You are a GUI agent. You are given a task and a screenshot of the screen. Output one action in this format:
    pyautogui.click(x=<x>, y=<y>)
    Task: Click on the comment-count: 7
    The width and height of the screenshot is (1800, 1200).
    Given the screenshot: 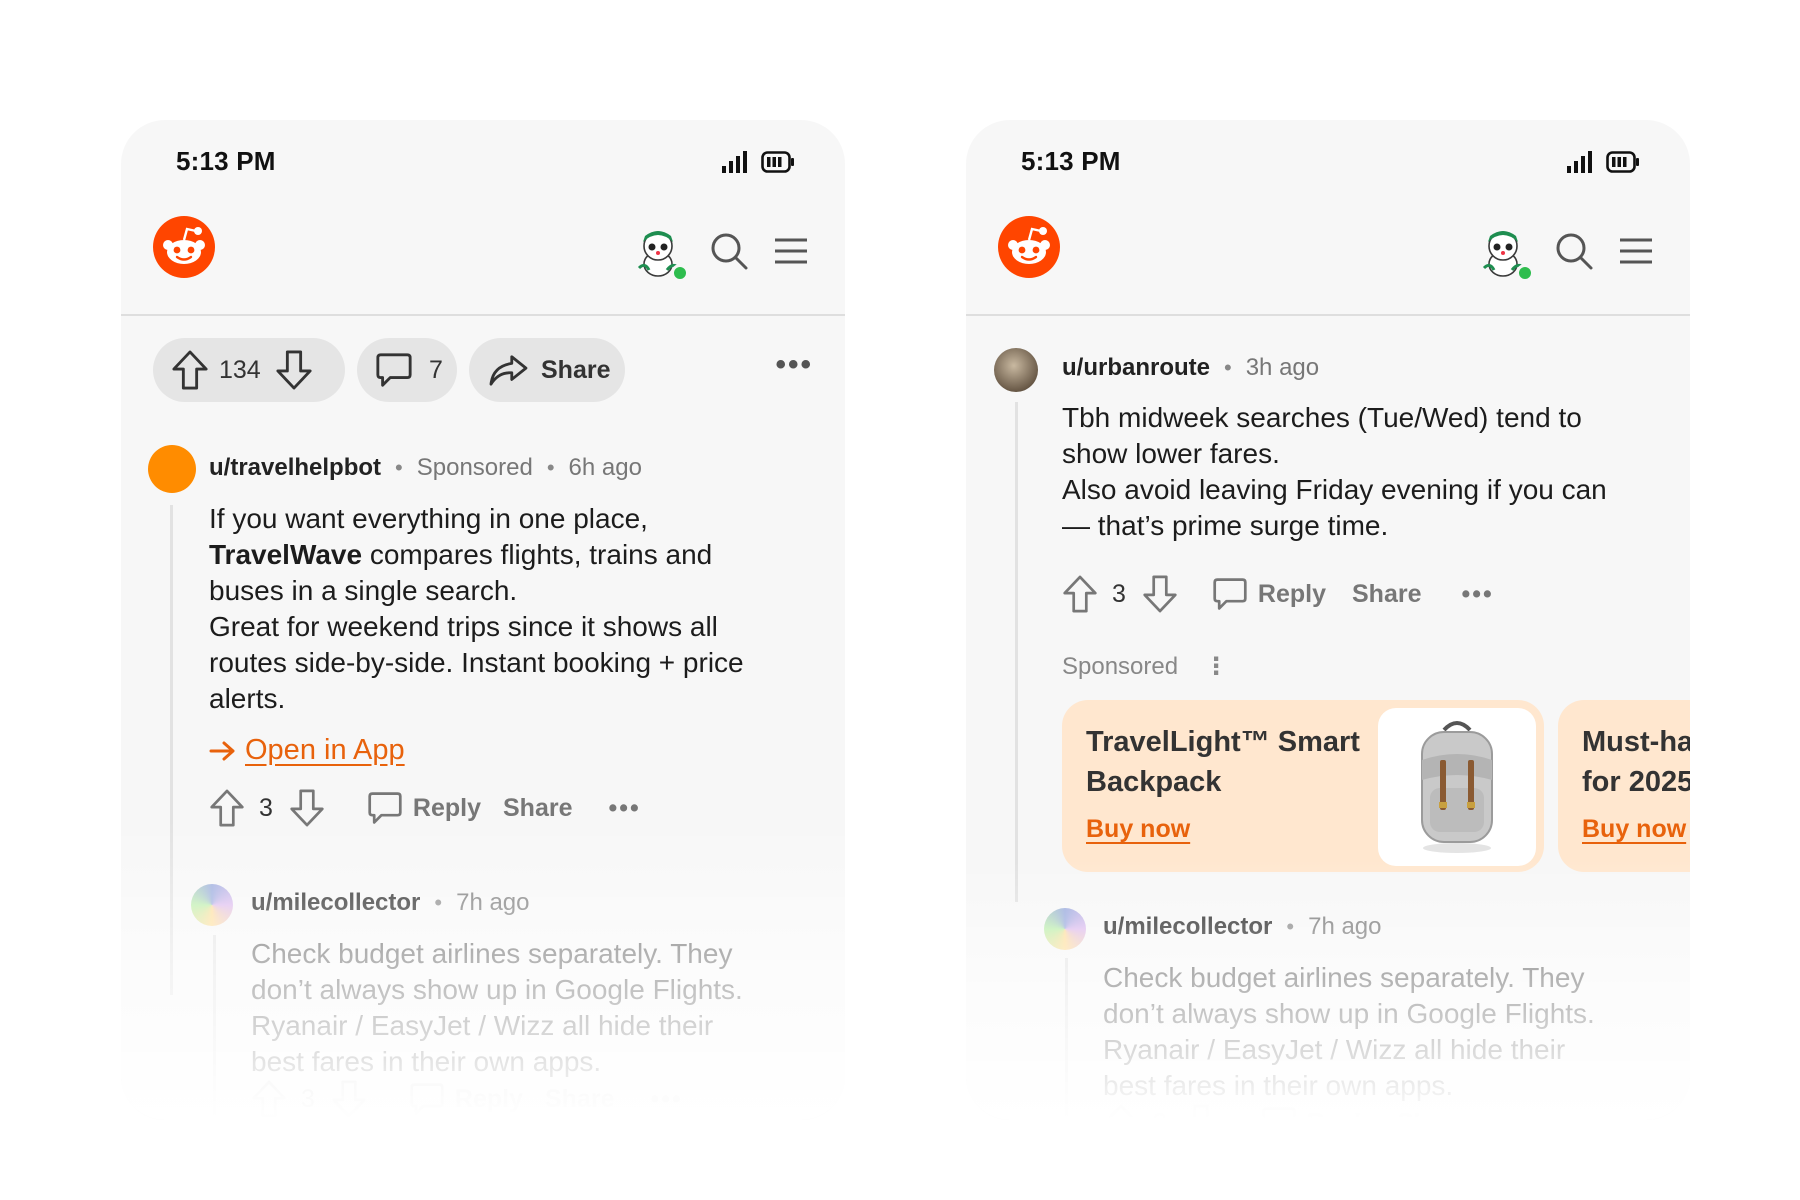 What is the action you would take?
    pyautogui.click(x=436, y=369)
    